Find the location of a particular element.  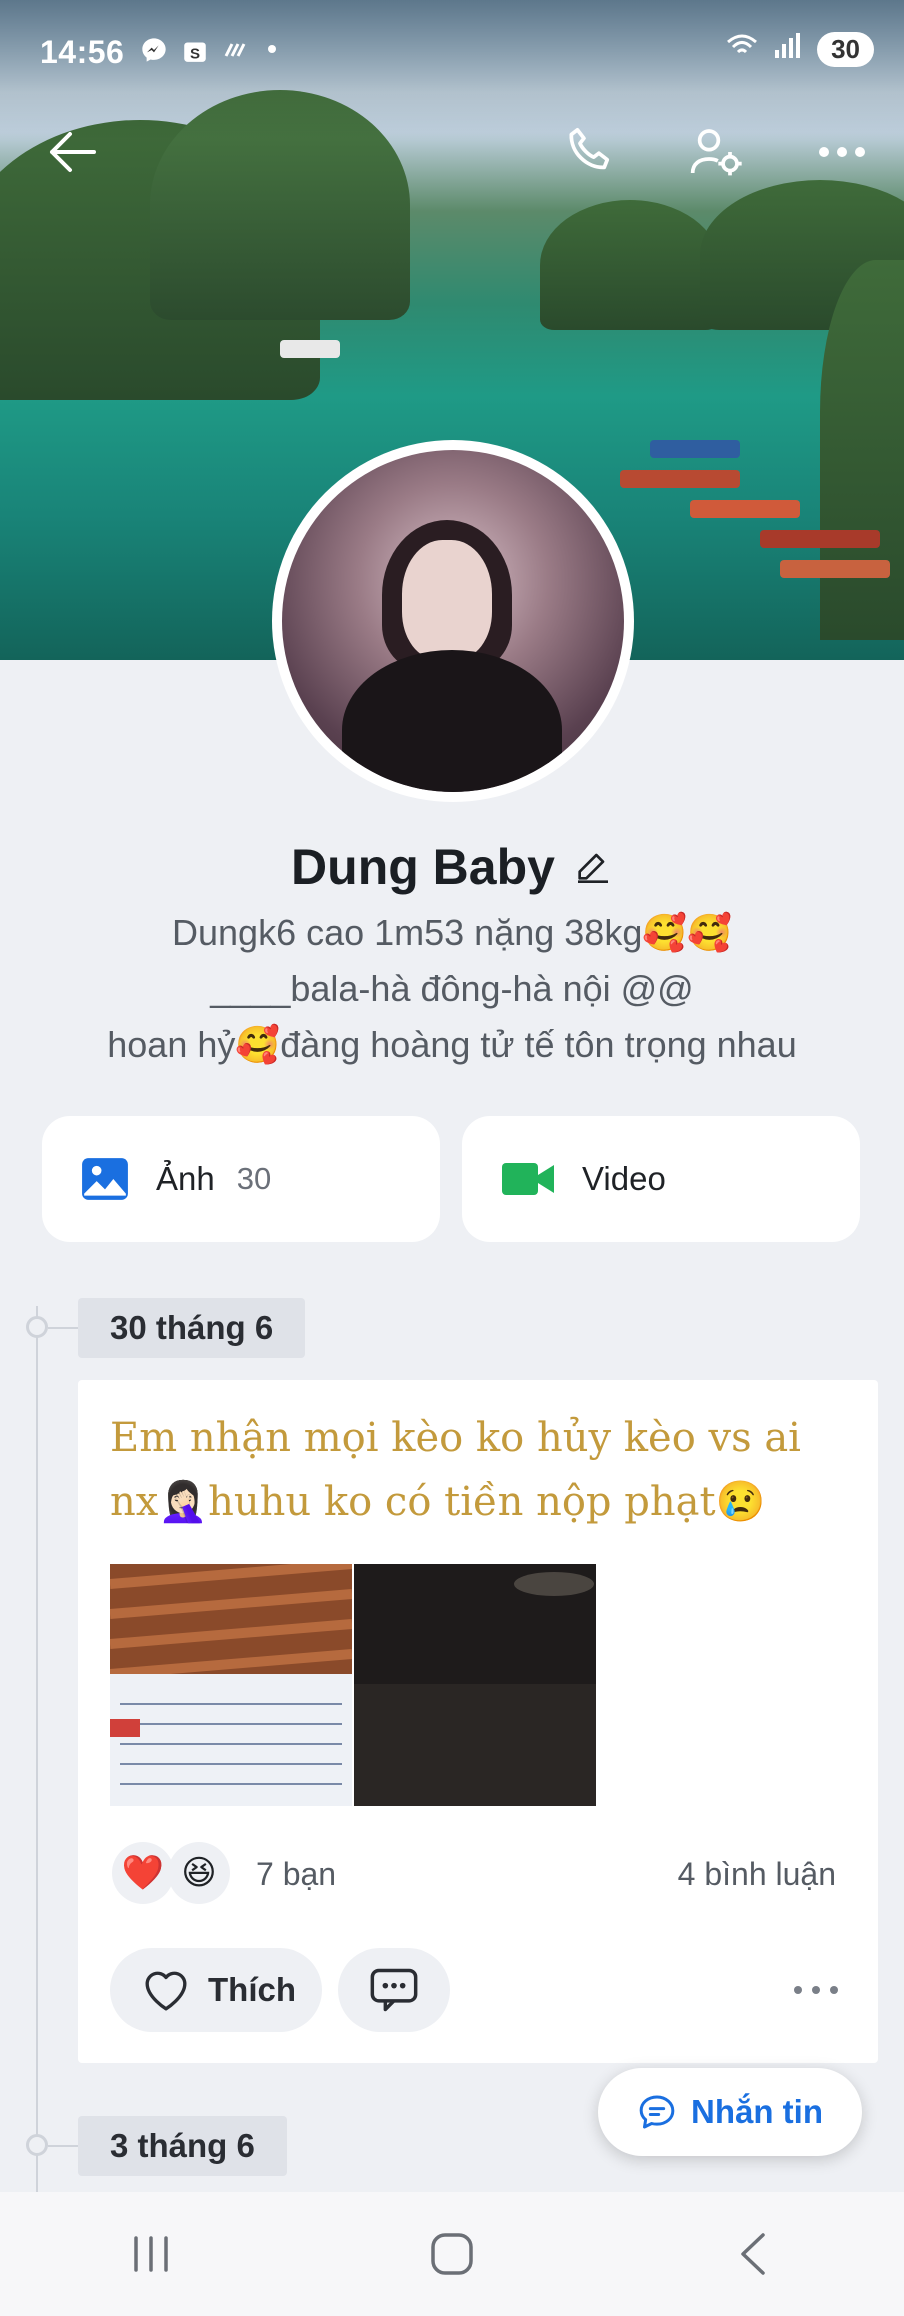

videos-tile: Video is located at coordinates (661, 1179).